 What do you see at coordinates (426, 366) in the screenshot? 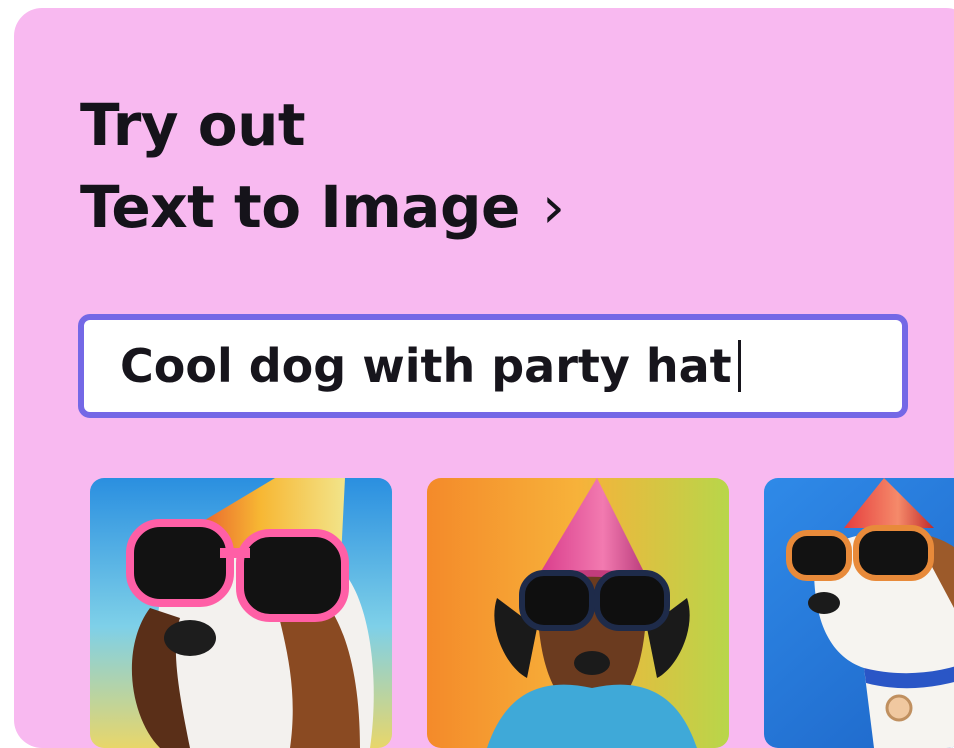
I see `prompt-input-value: Cool dog with party hat` at bounding box center [426, 366].